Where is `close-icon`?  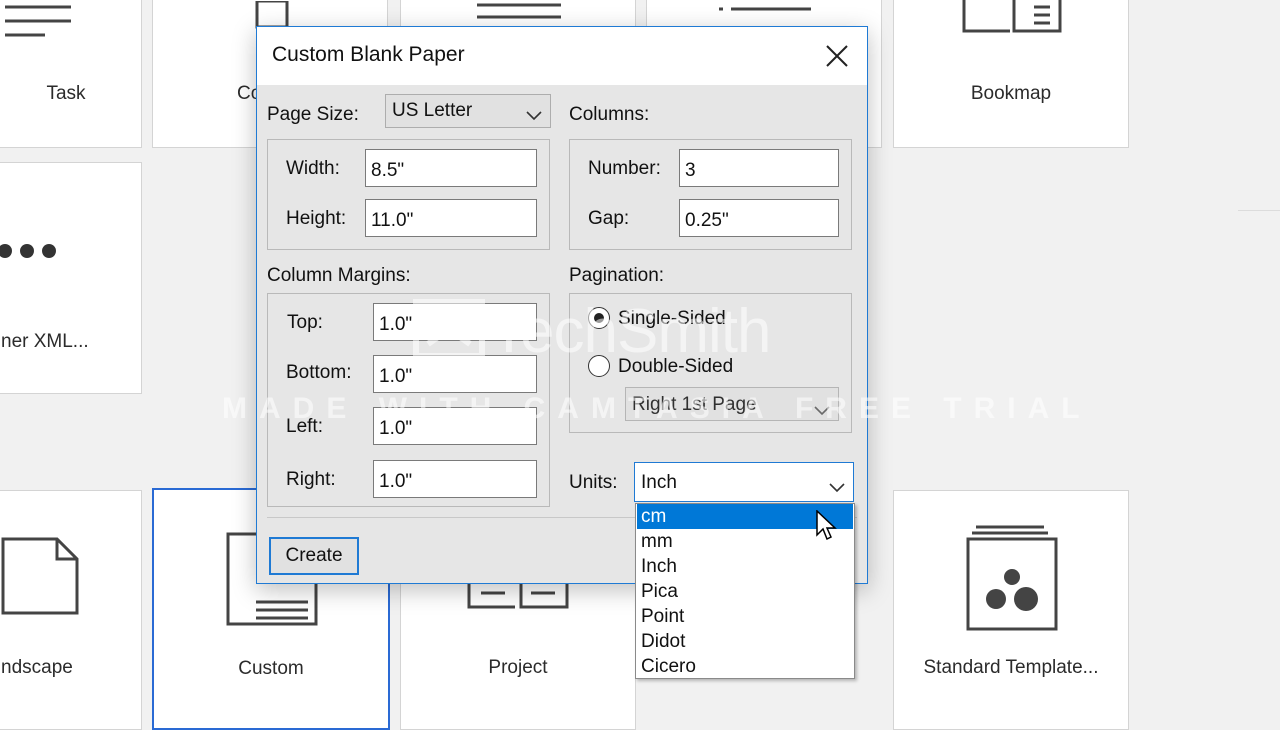 close-icon is located at coordinates (837, 56).